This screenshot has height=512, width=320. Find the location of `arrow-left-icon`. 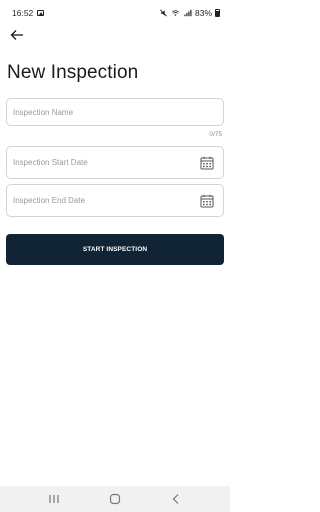

arrow-left-icon is located at coordinates (16, 35).